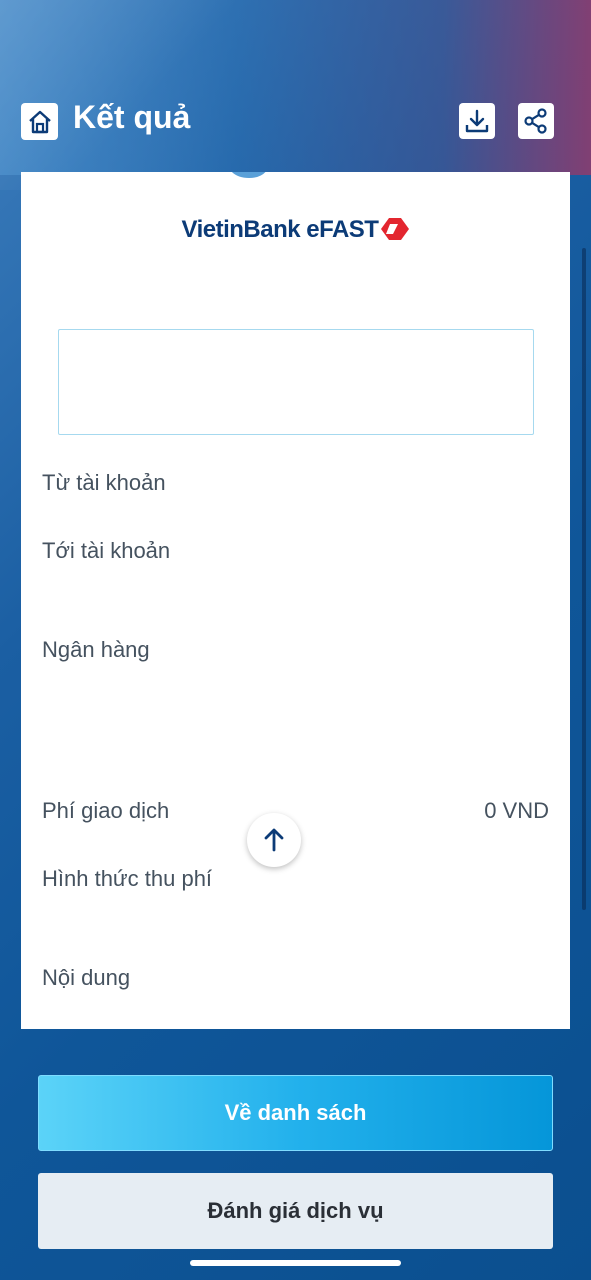 The width and height of the screenshot is (591, 1280). I want to click on amount-box, so click(296, 382).